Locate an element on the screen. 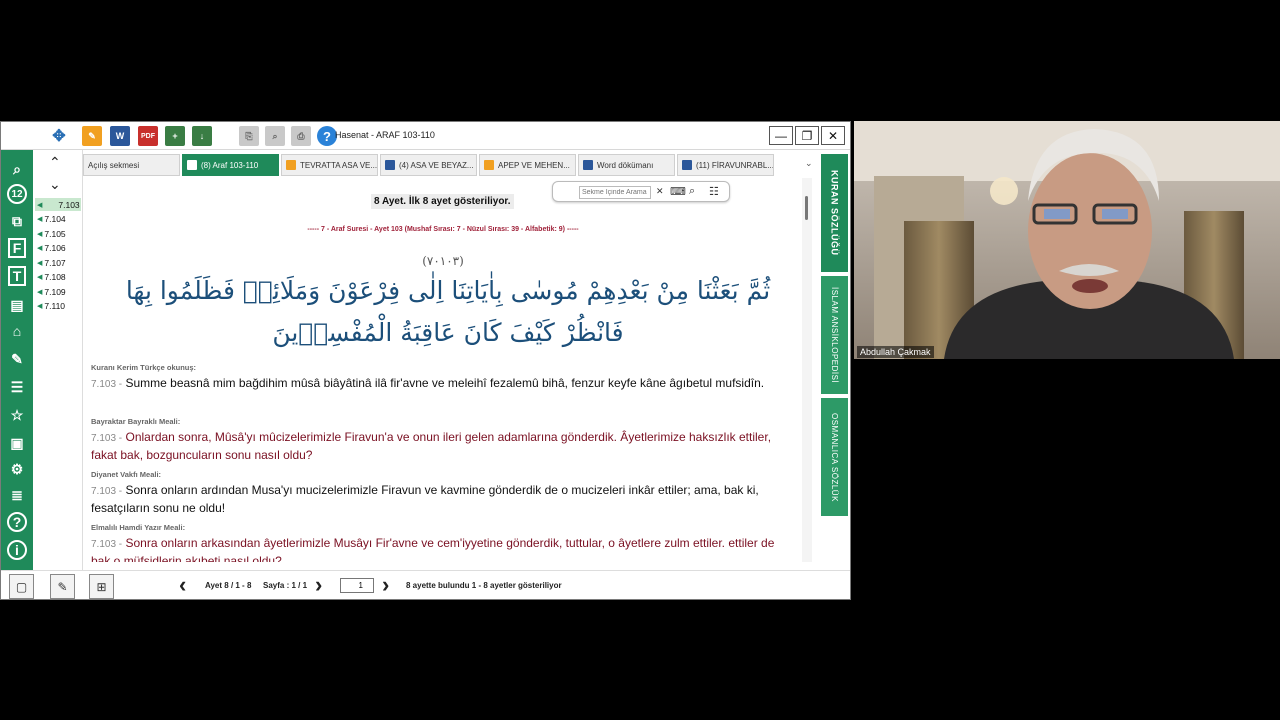 This screenshot has height=720, width=1280. restore-button: ❐ is located at coordinates (807, 135).